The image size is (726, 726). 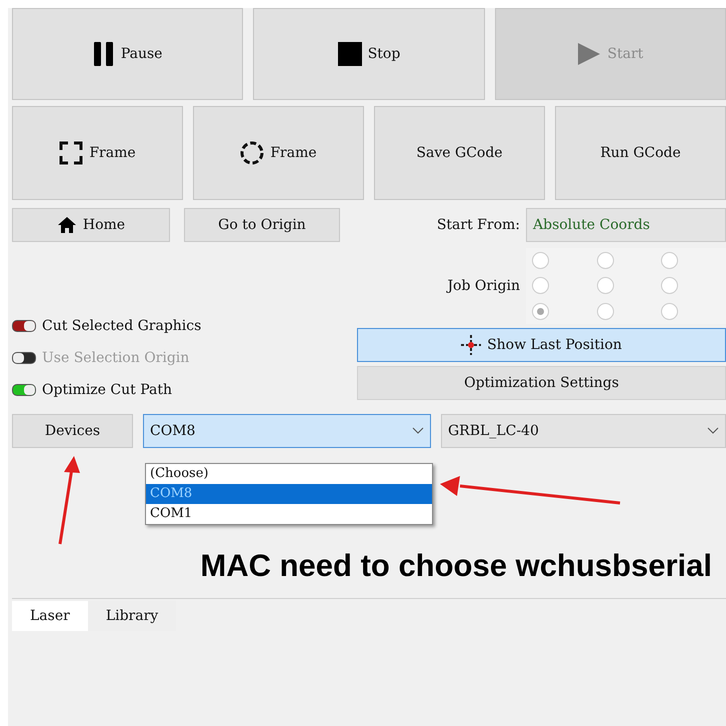 I want to click on devices-button: Devices, so click(x=72, y=431).